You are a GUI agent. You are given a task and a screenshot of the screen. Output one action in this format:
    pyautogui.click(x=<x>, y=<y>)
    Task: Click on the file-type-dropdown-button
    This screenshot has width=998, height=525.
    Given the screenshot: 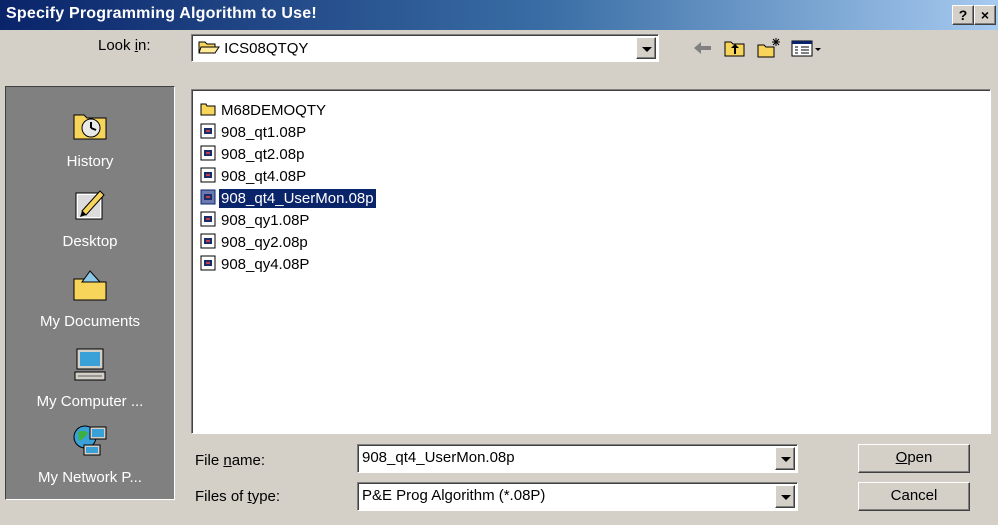 What is the action you would take?
    pyautogui.click(x=785, y=496)
    